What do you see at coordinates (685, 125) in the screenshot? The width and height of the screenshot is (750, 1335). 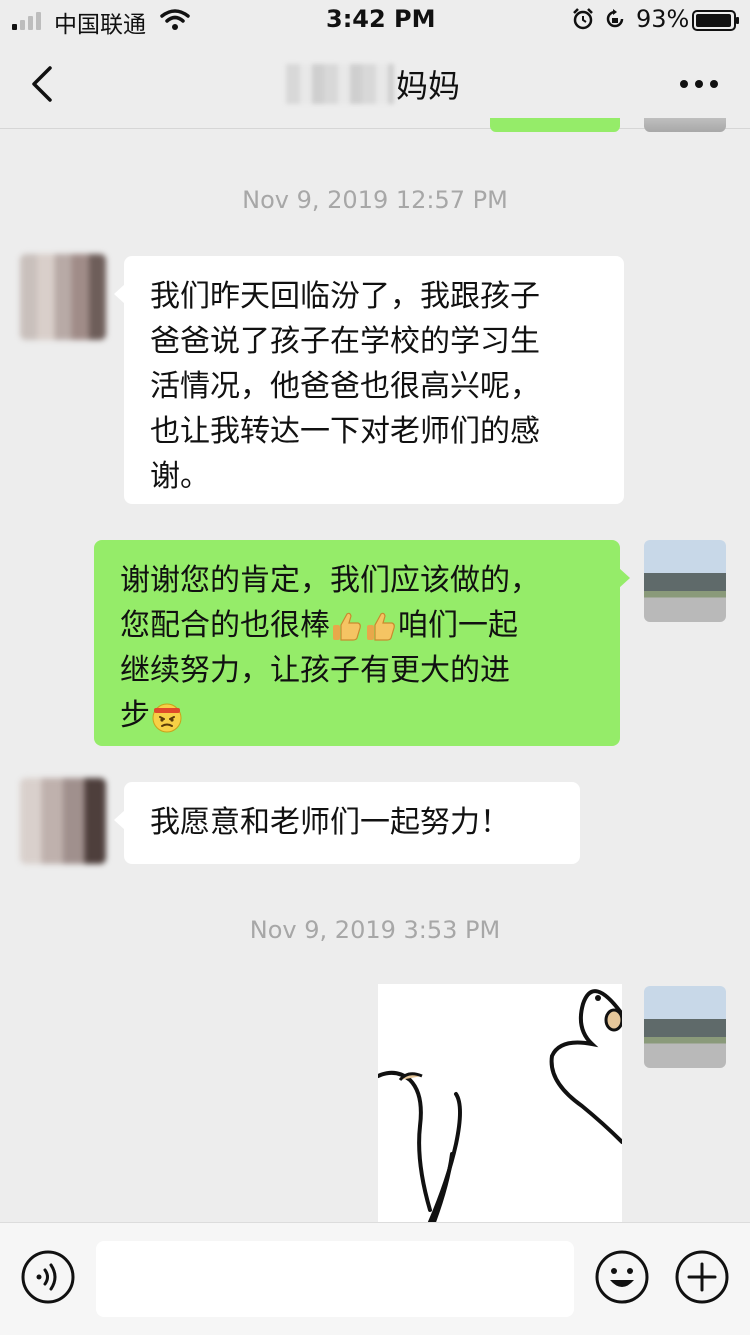 I see `previous-avatar` at bounding box center [685, 125].